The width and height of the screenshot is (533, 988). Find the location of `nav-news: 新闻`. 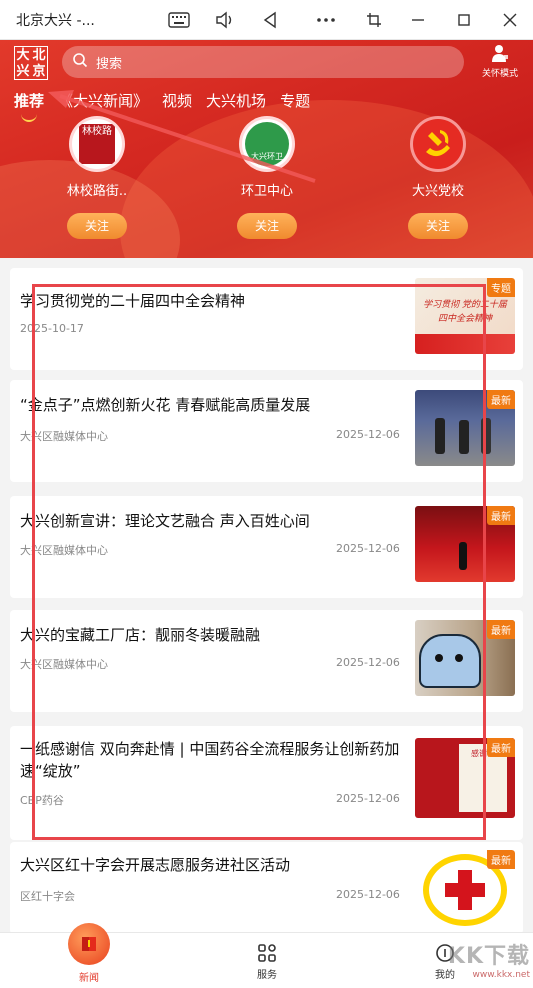

nav-news: 新闻 is located at coordinates (89, 953).